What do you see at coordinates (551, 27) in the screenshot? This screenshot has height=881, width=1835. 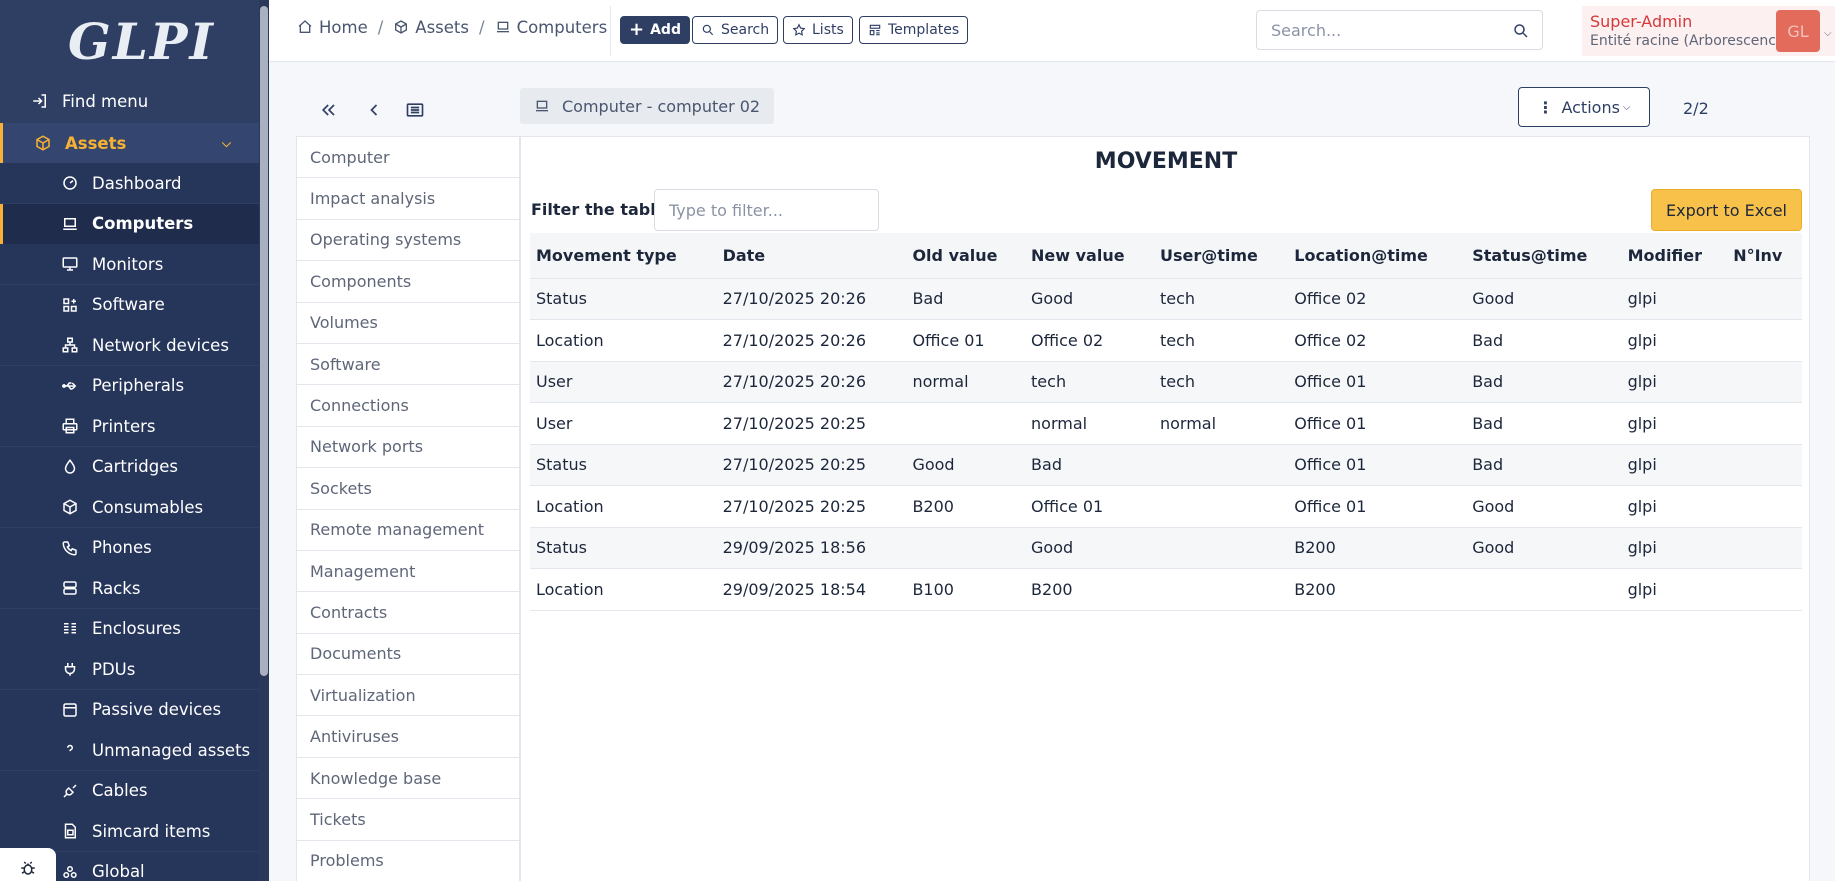 I see `breadcrumb-computers: Computers` at bounding box center [551, 27].